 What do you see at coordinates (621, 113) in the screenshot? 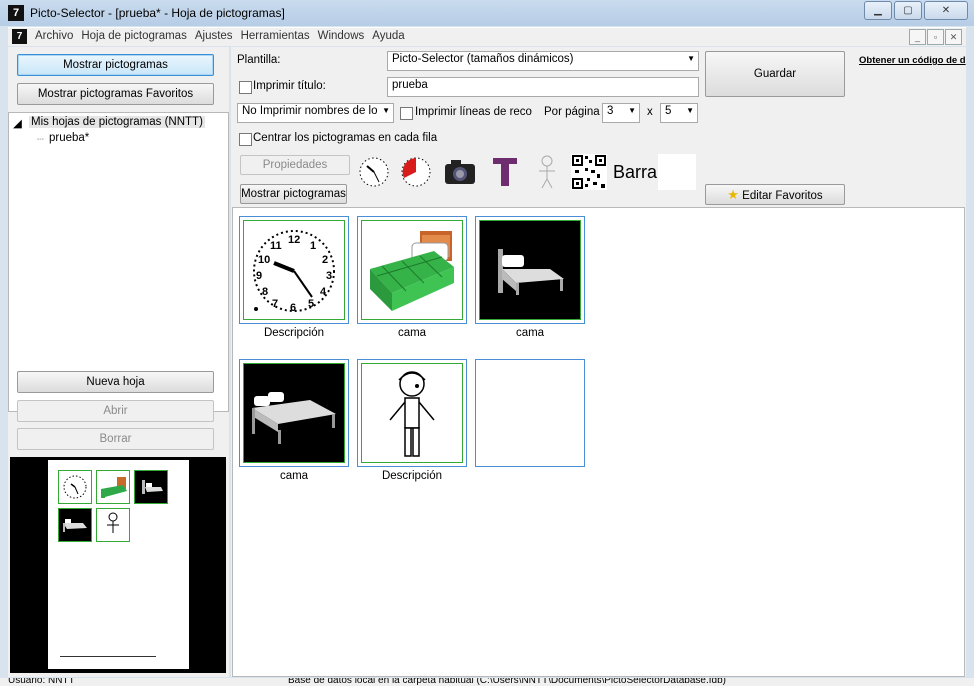
I see `per-page-cols-select: 3 ▼` at bounding box center [621, 113].